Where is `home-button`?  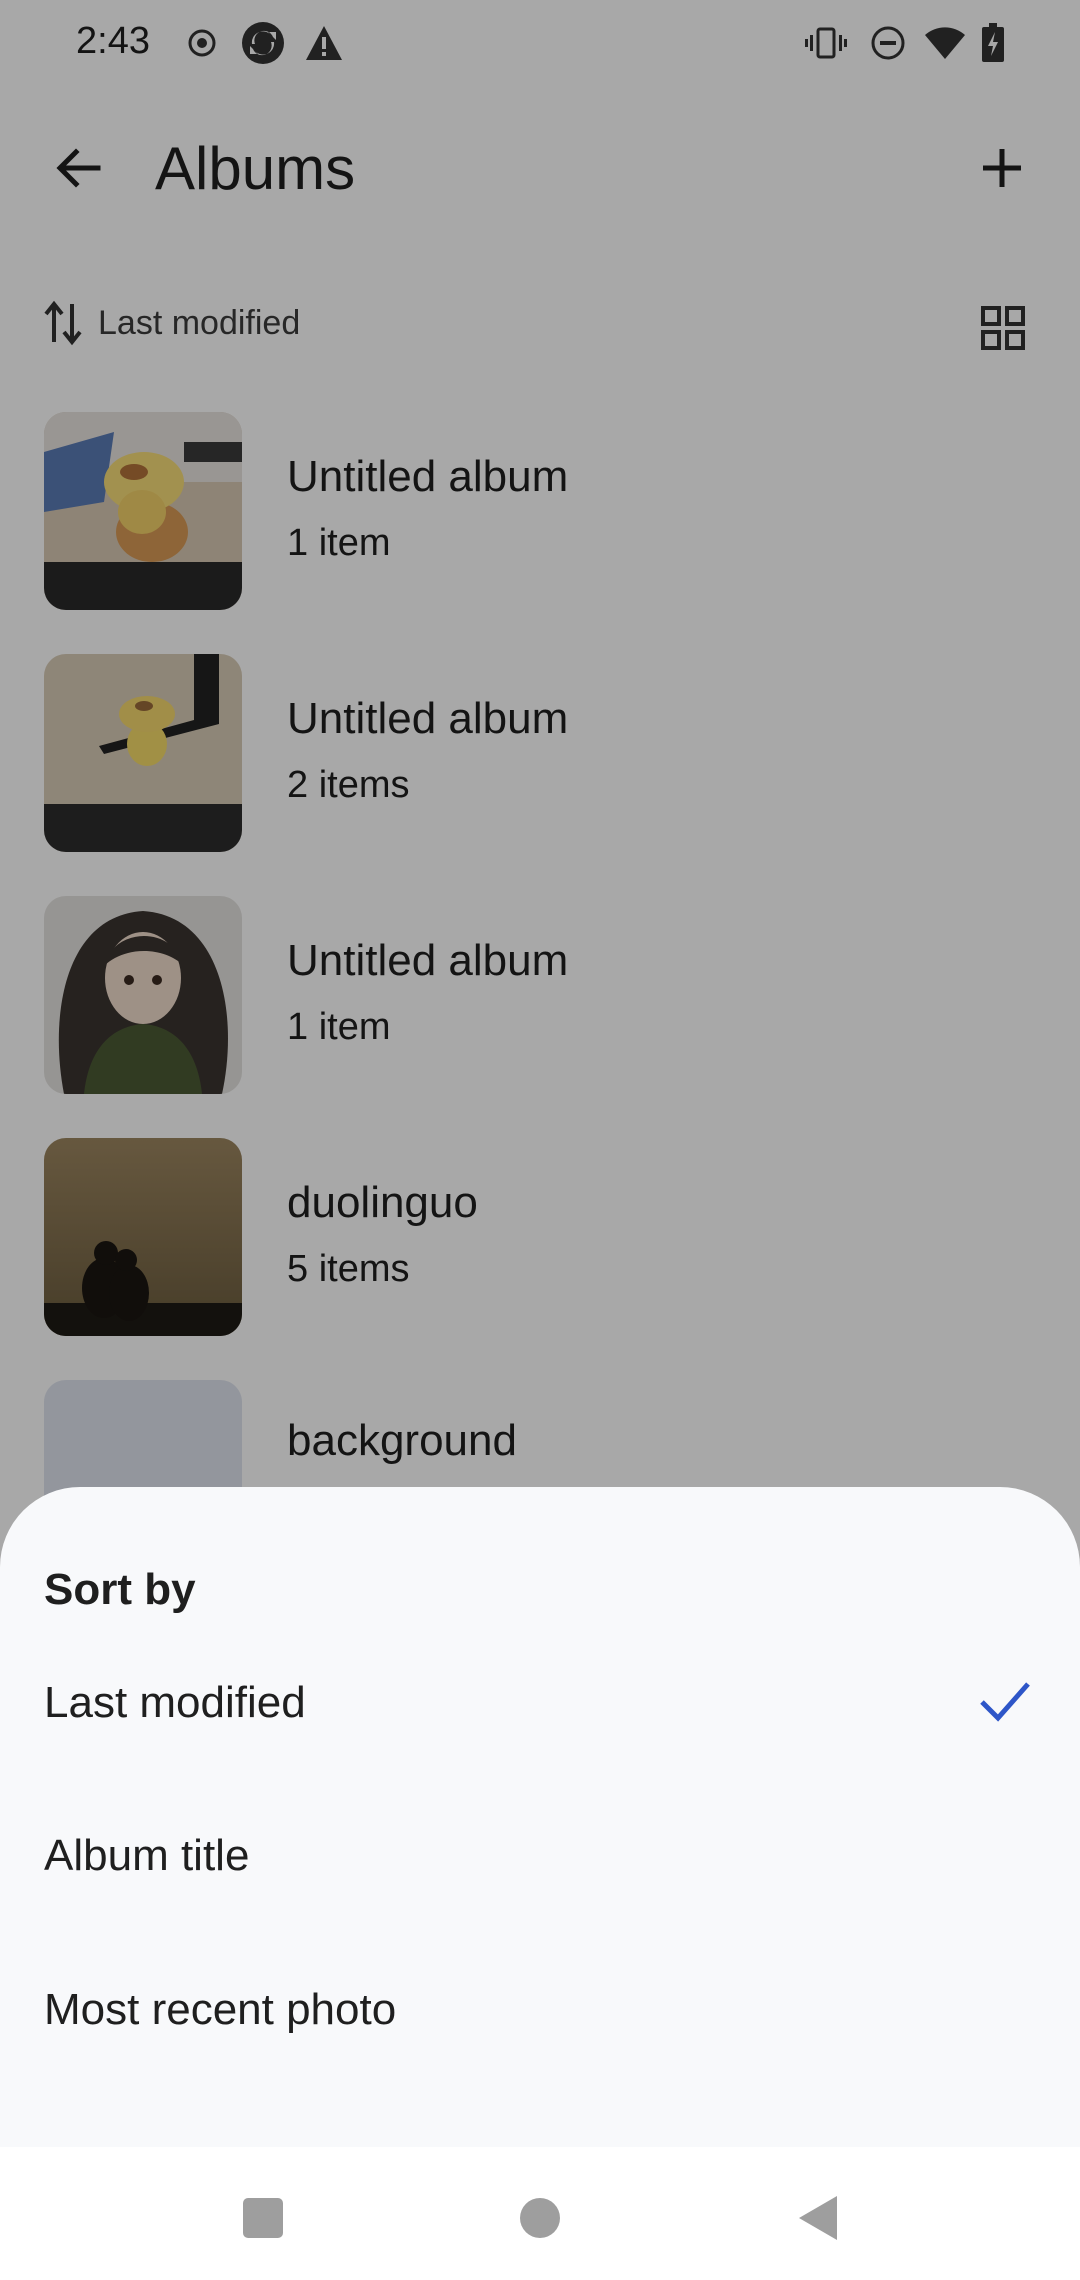 home-button is located at coordinates (540, 2218).